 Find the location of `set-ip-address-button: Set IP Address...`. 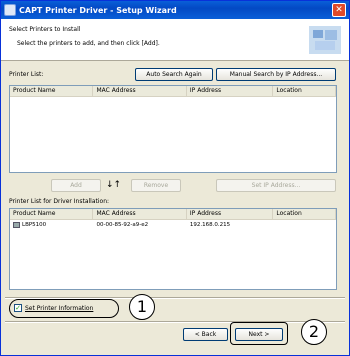

set-ip-address-button: Set IP Address... is located at coordinates (276, 185).